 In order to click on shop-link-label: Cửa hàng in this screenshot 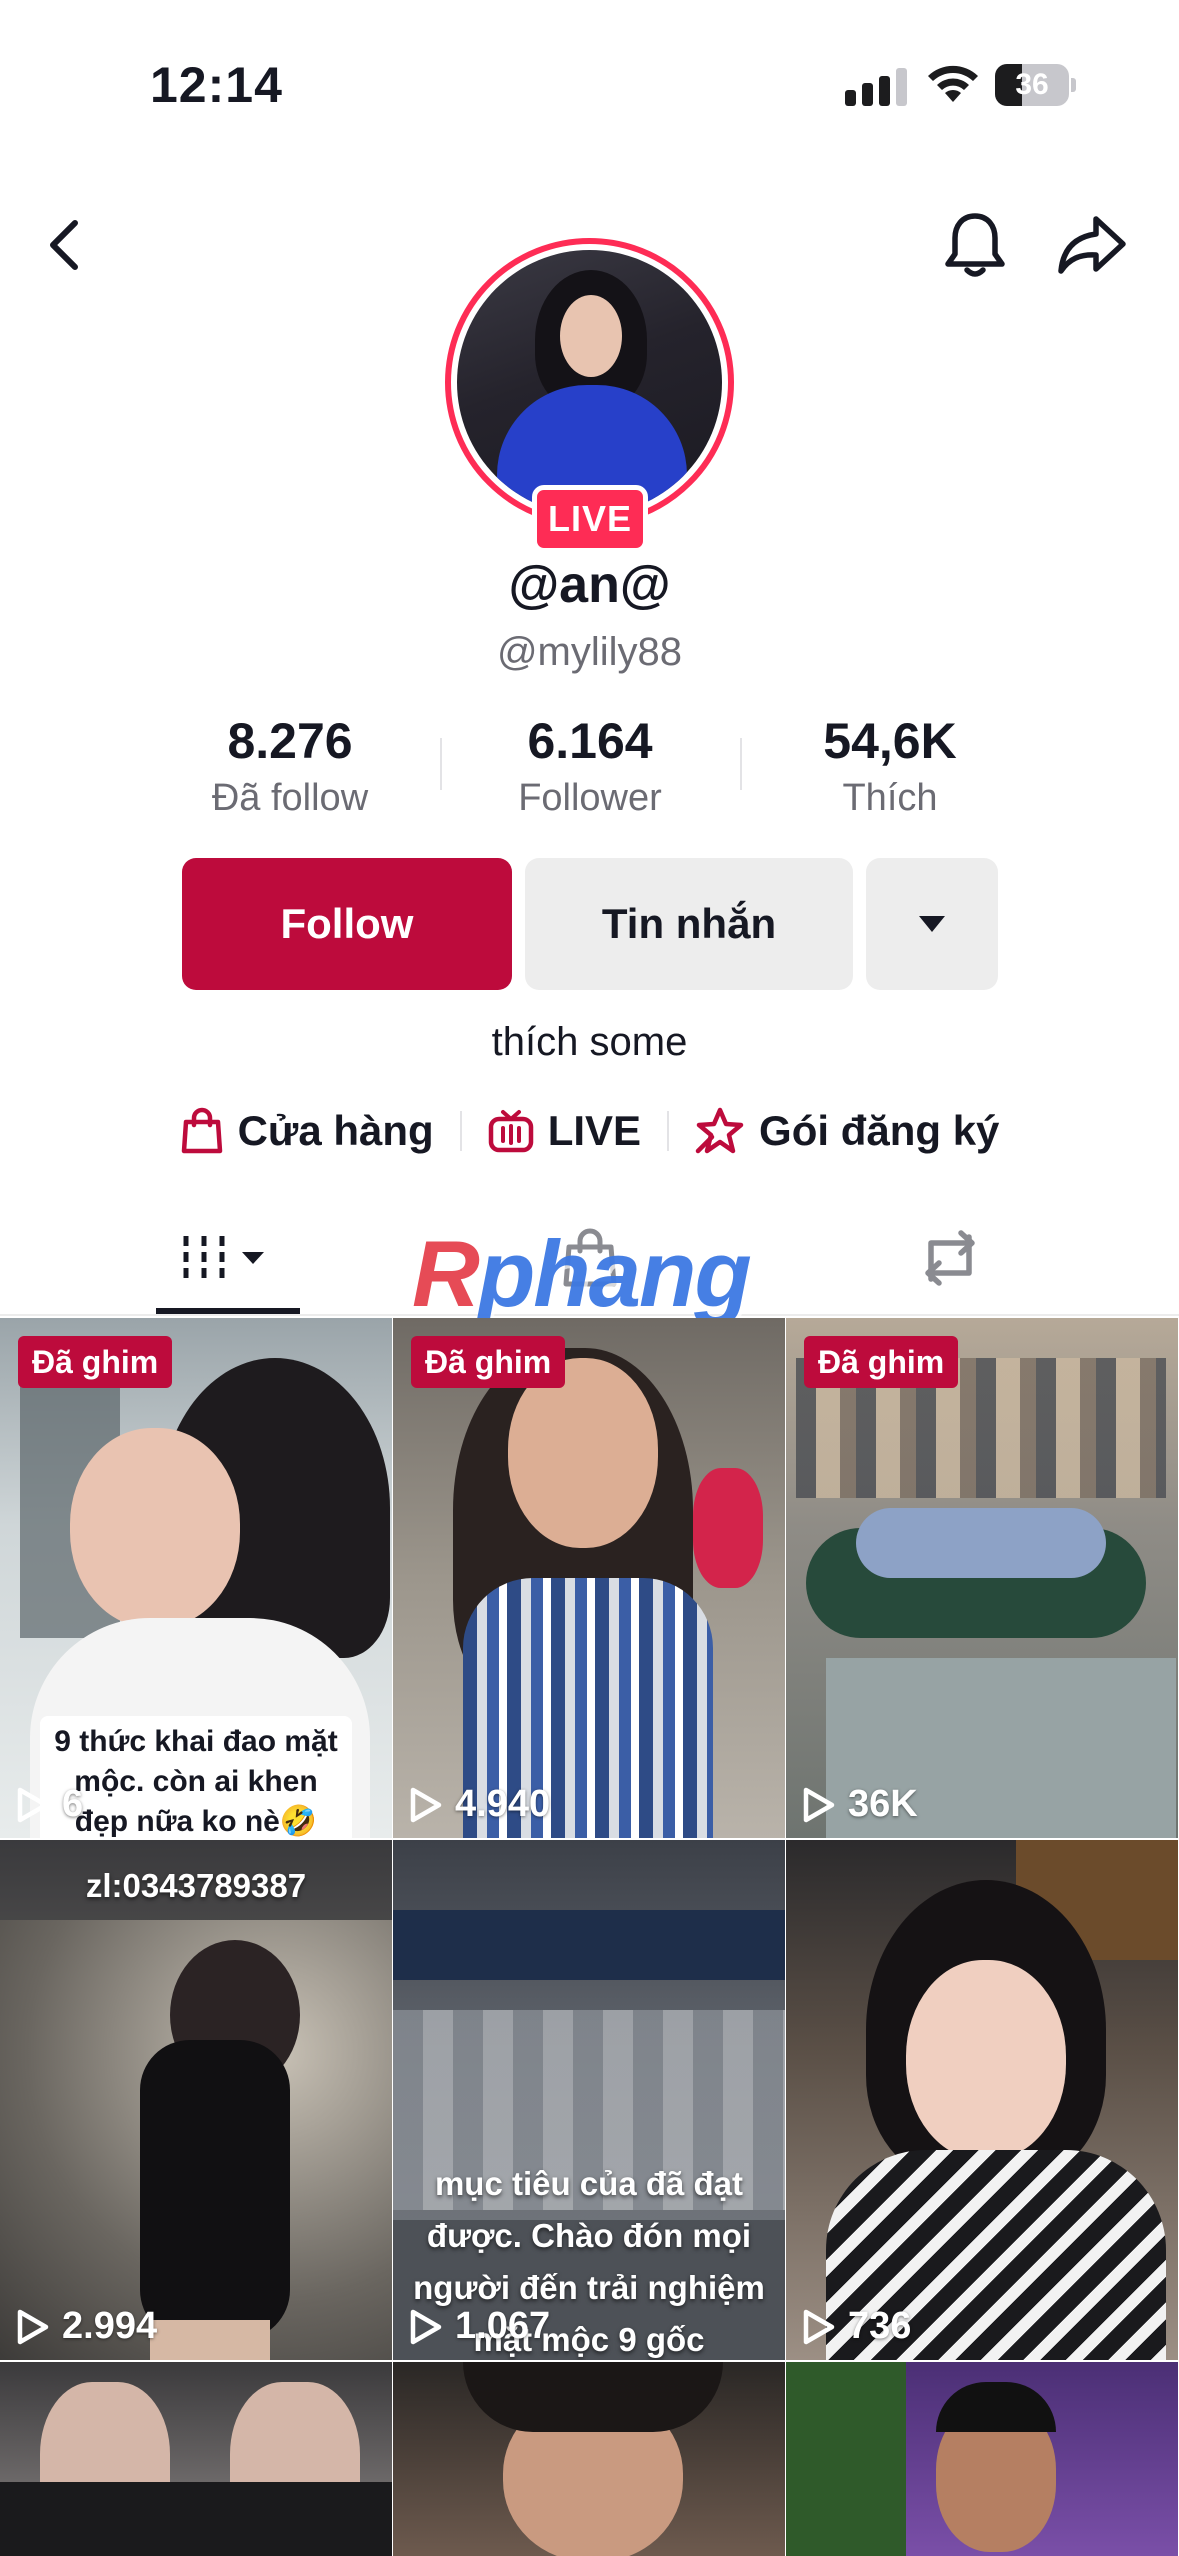, I will do `click(335, 1130)`.